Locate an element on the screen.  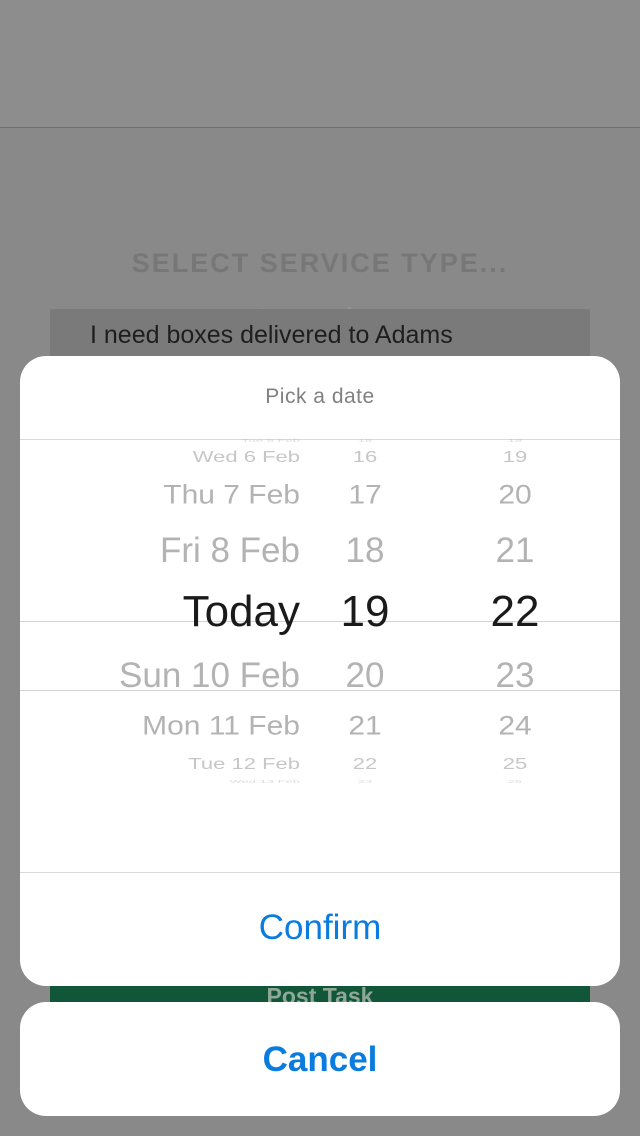
cancel-button: Cancel is located at coordinates (320, 1059).